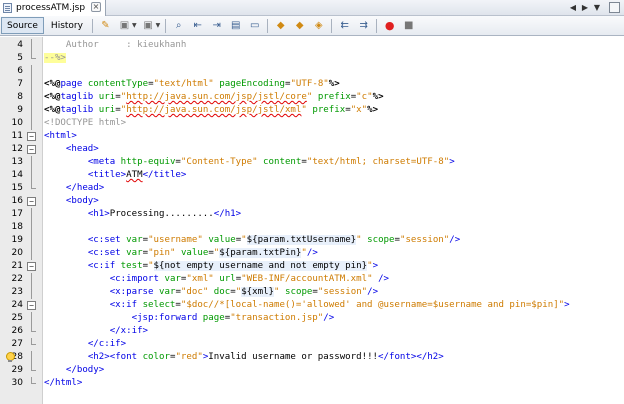 The width and height of the screenshot is (624, 404). I want to click on code-token: <x:parse, so click(131, 292).